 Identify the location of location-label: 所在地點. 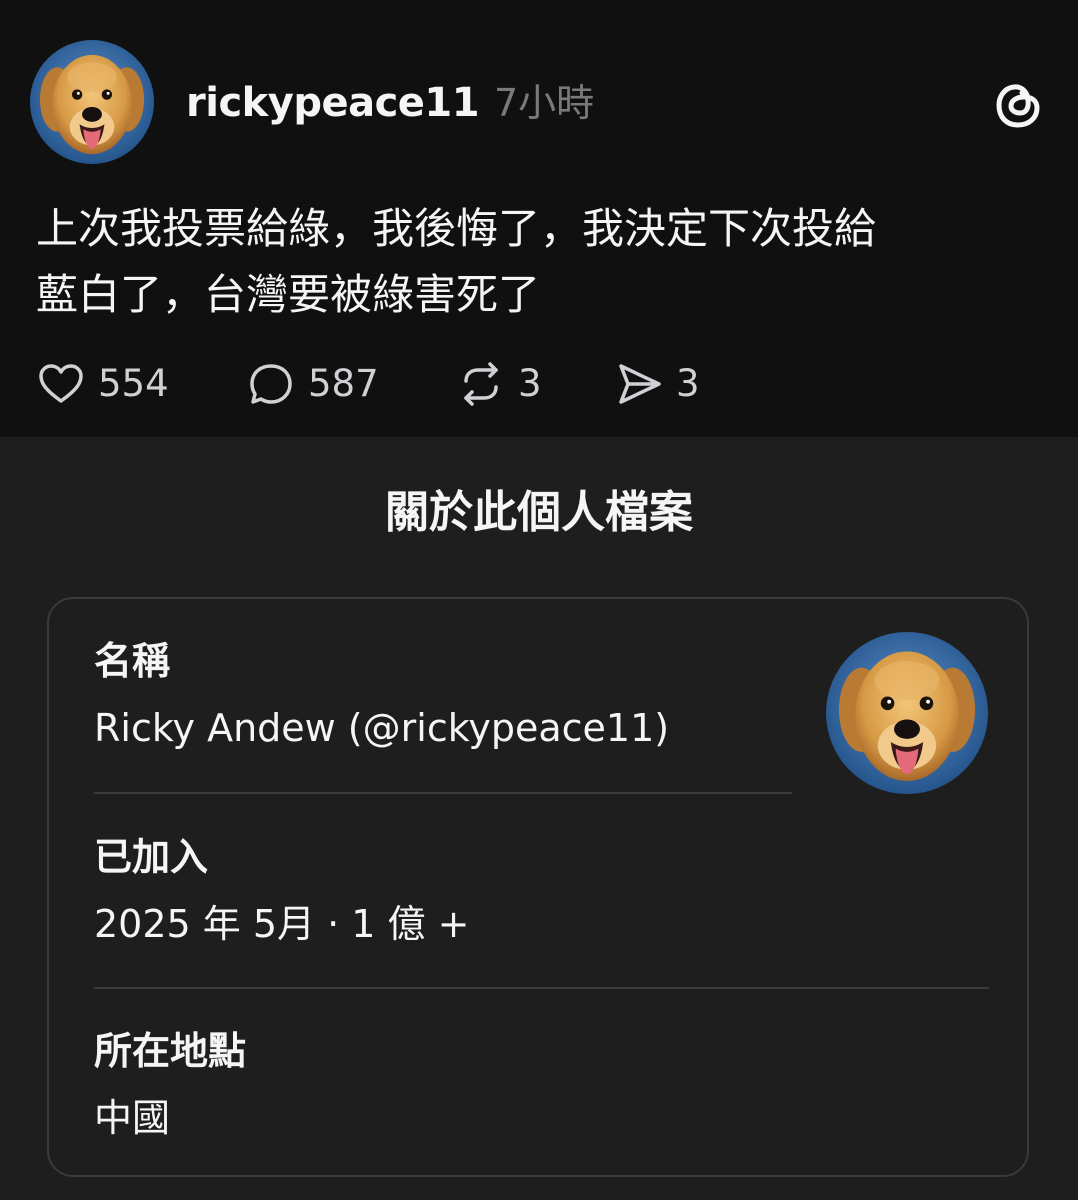
(170, 1051).